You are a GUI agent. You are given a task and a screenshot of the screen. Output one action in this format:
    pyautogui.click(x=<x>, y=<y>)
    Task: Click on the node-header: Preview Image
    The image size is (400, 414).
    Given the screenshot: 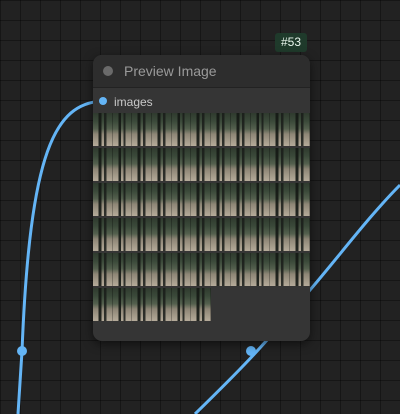 What is the action you would take?
    pyautogui.click(x=201, y=71)
    